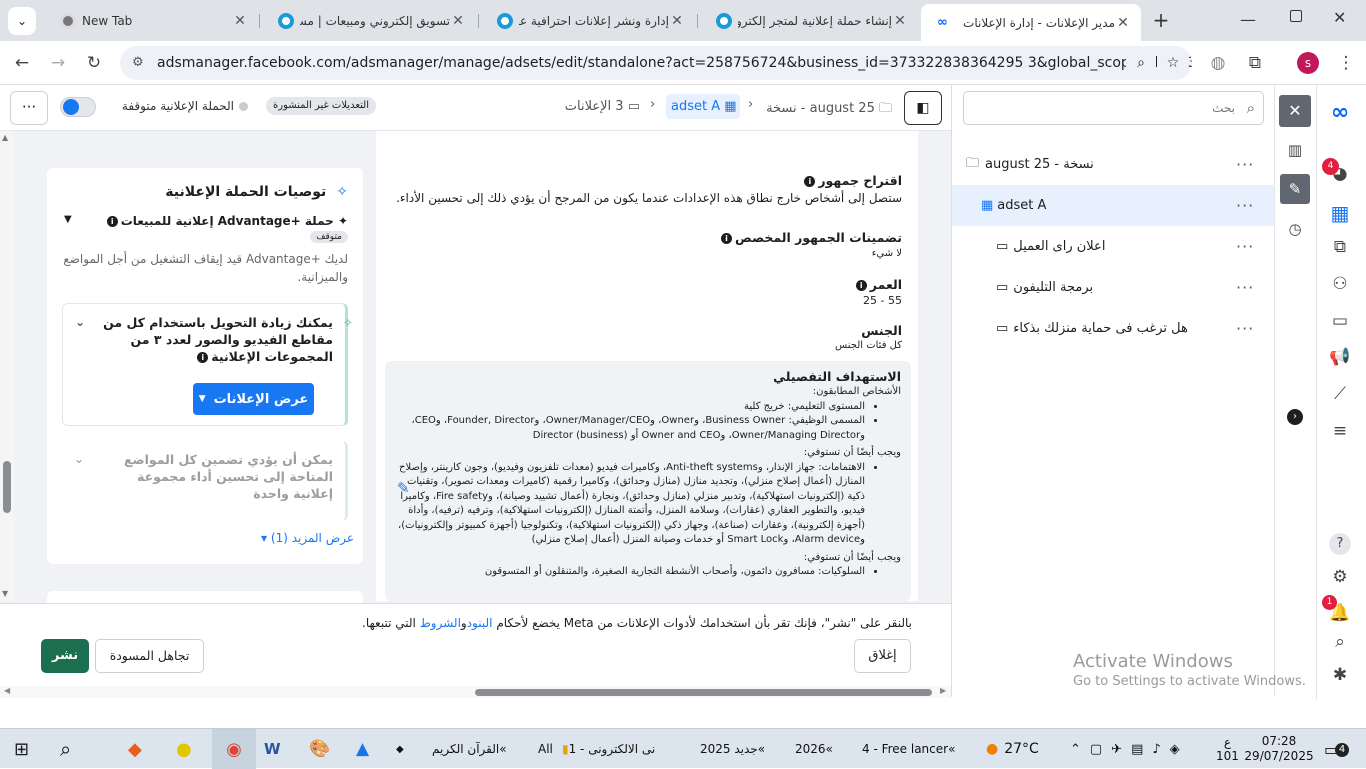 The width and height of the screenshot is (1366, 769). What do you see at coordinates (304, 538) in the screenshot?
I see `show-more-link: عرض المزيد (1) ▾` at bounding box center [304, 538].